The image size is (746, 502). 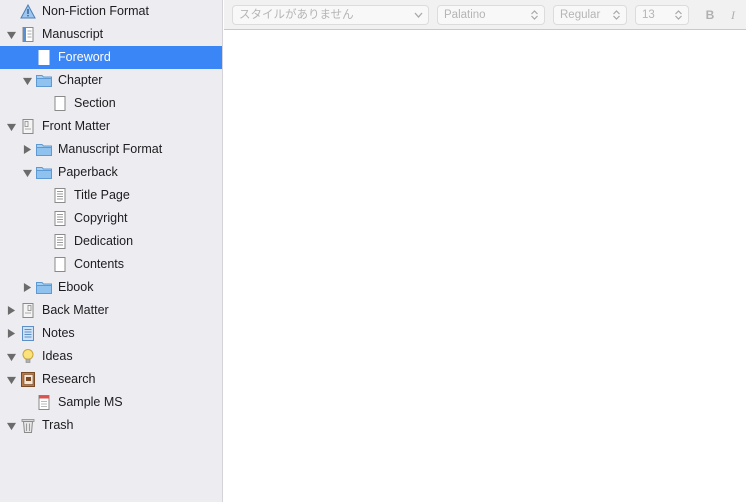 What do you see at coordinates (69, 379) in the screenshot?
I see `binder-item-label: Research` at bounding box center [69, 379].